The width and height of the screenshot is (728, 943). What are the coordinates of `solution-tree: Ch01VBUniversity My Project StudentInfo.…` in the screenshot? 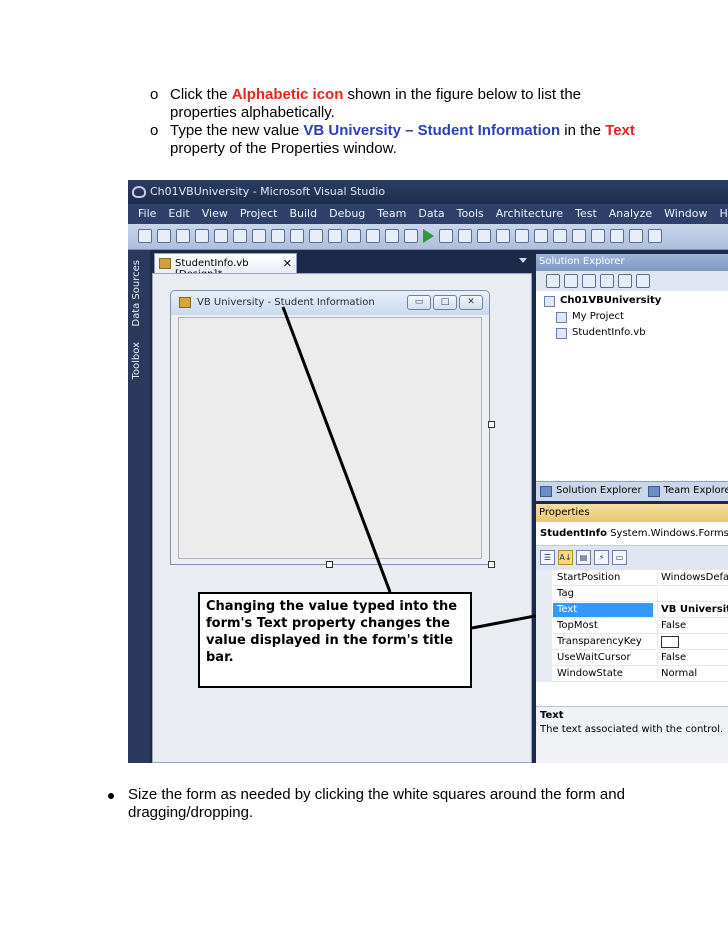 It's located at (632, 386).